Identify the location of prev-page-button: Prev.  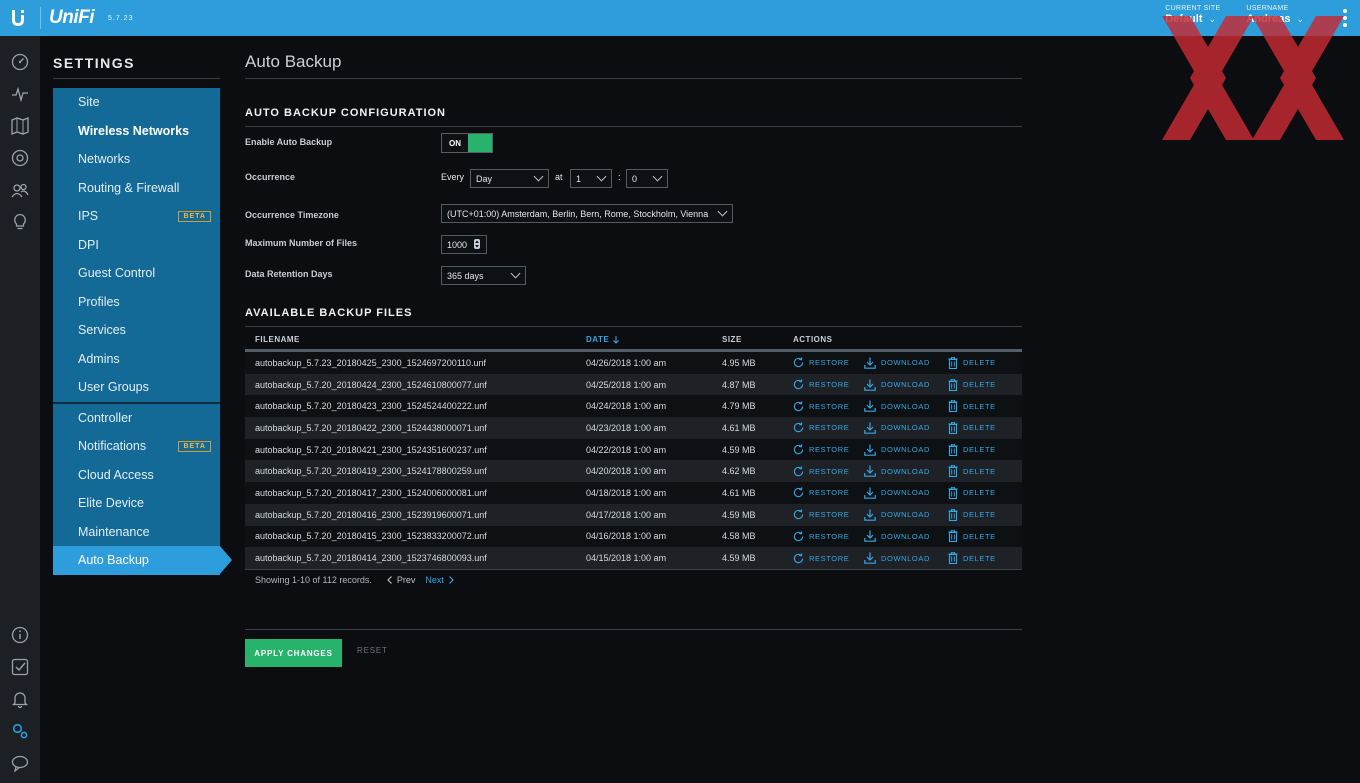
(401, 580).